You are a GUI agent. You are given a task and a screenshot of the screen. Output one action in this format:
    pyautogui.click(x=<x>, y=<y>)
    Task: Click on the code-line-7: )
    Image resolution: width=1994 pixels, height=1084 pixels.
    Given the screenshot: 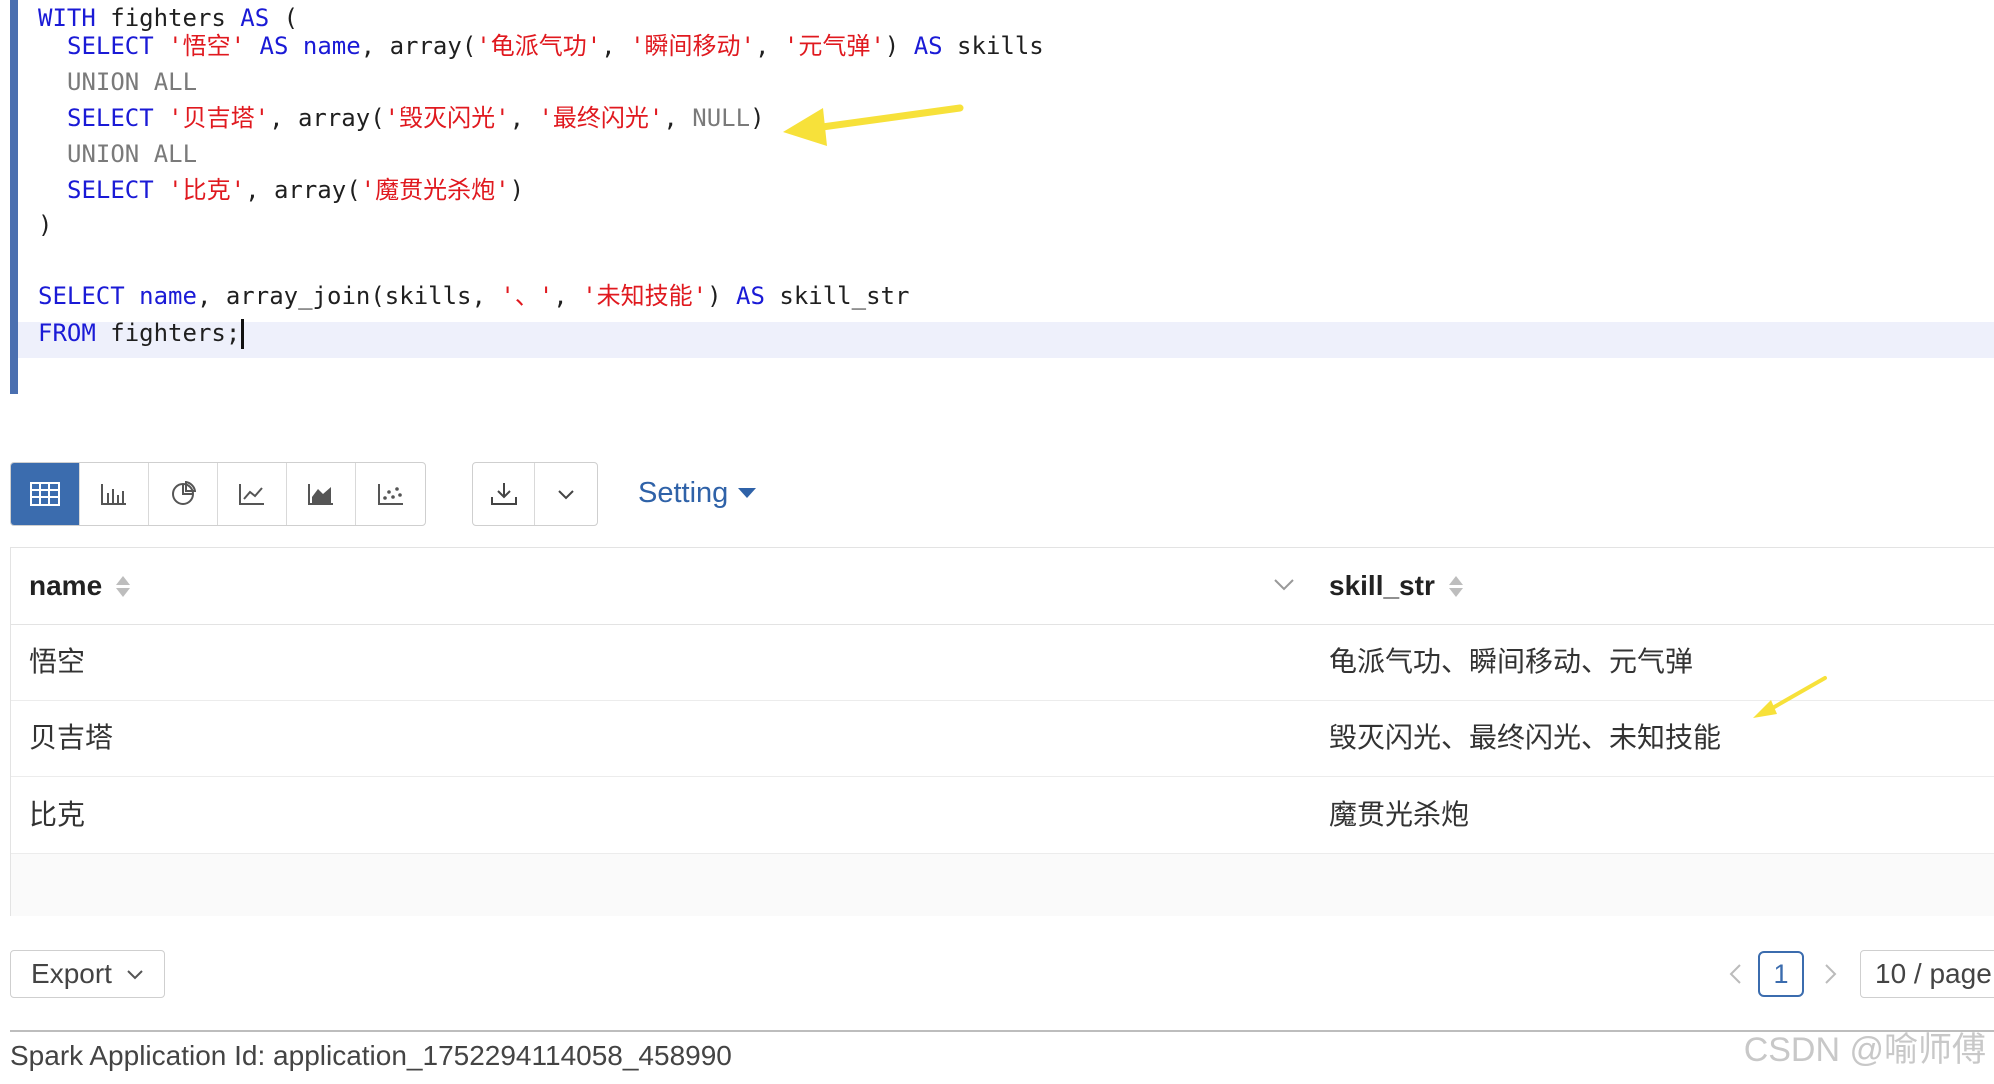 What is the action you would take?
    pyautogui.click(x=45, y=225)
    